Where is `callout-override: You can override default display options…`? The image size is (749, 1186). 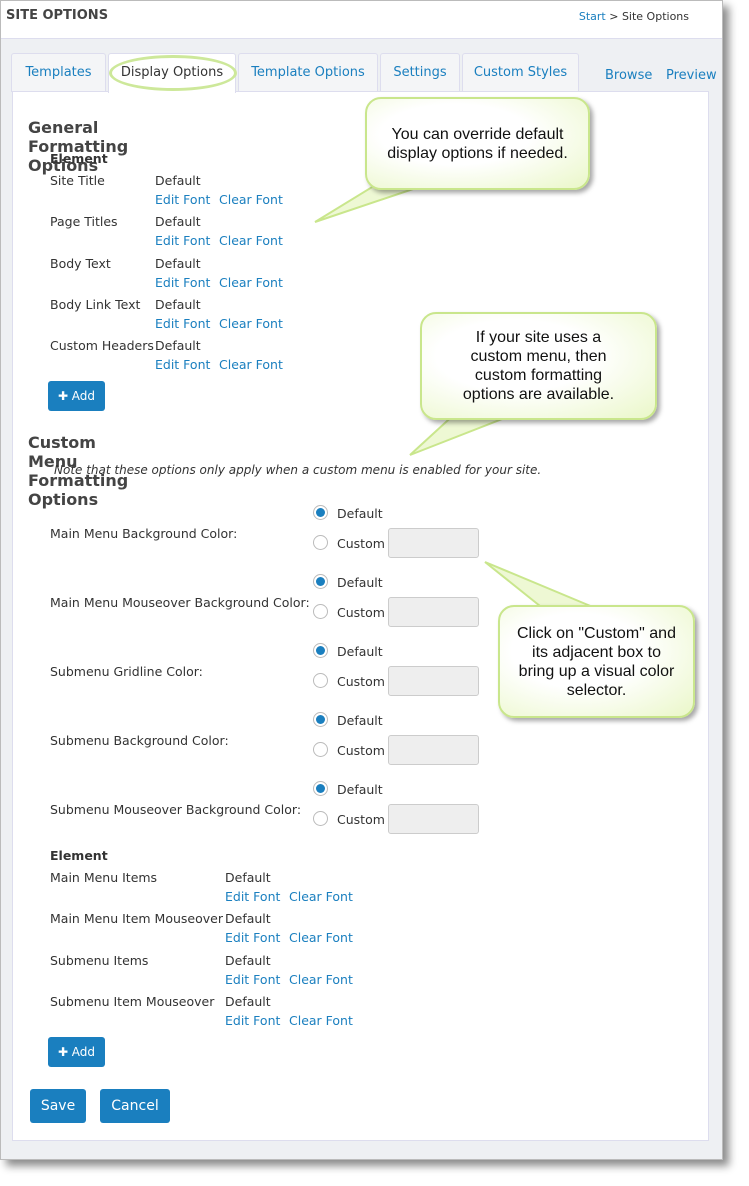
callout-override: You can override default display options… is located at coordinates (477, 143).